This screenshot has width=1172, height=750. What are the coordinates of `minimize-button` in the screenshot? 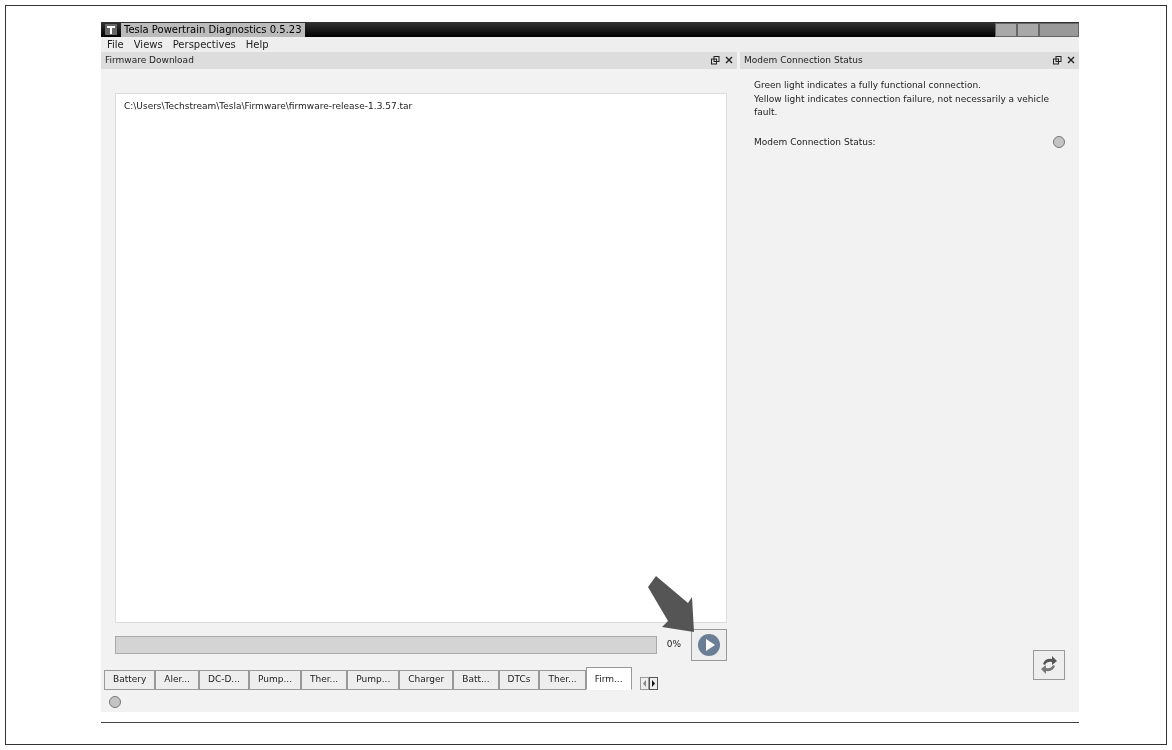 It's located at (1006, 29).